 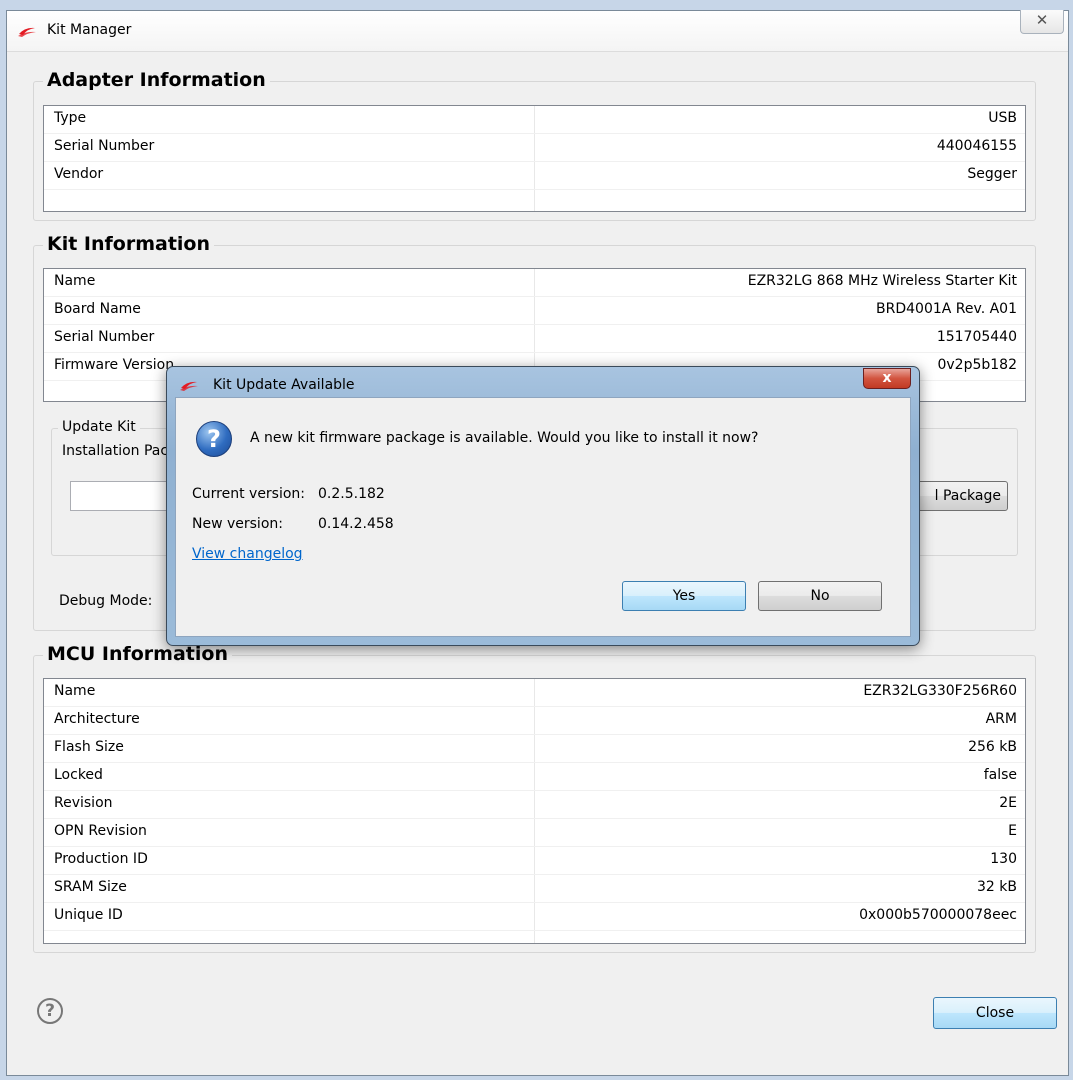 I want to click on row-value: 151705440, so click(x=976, y=337).